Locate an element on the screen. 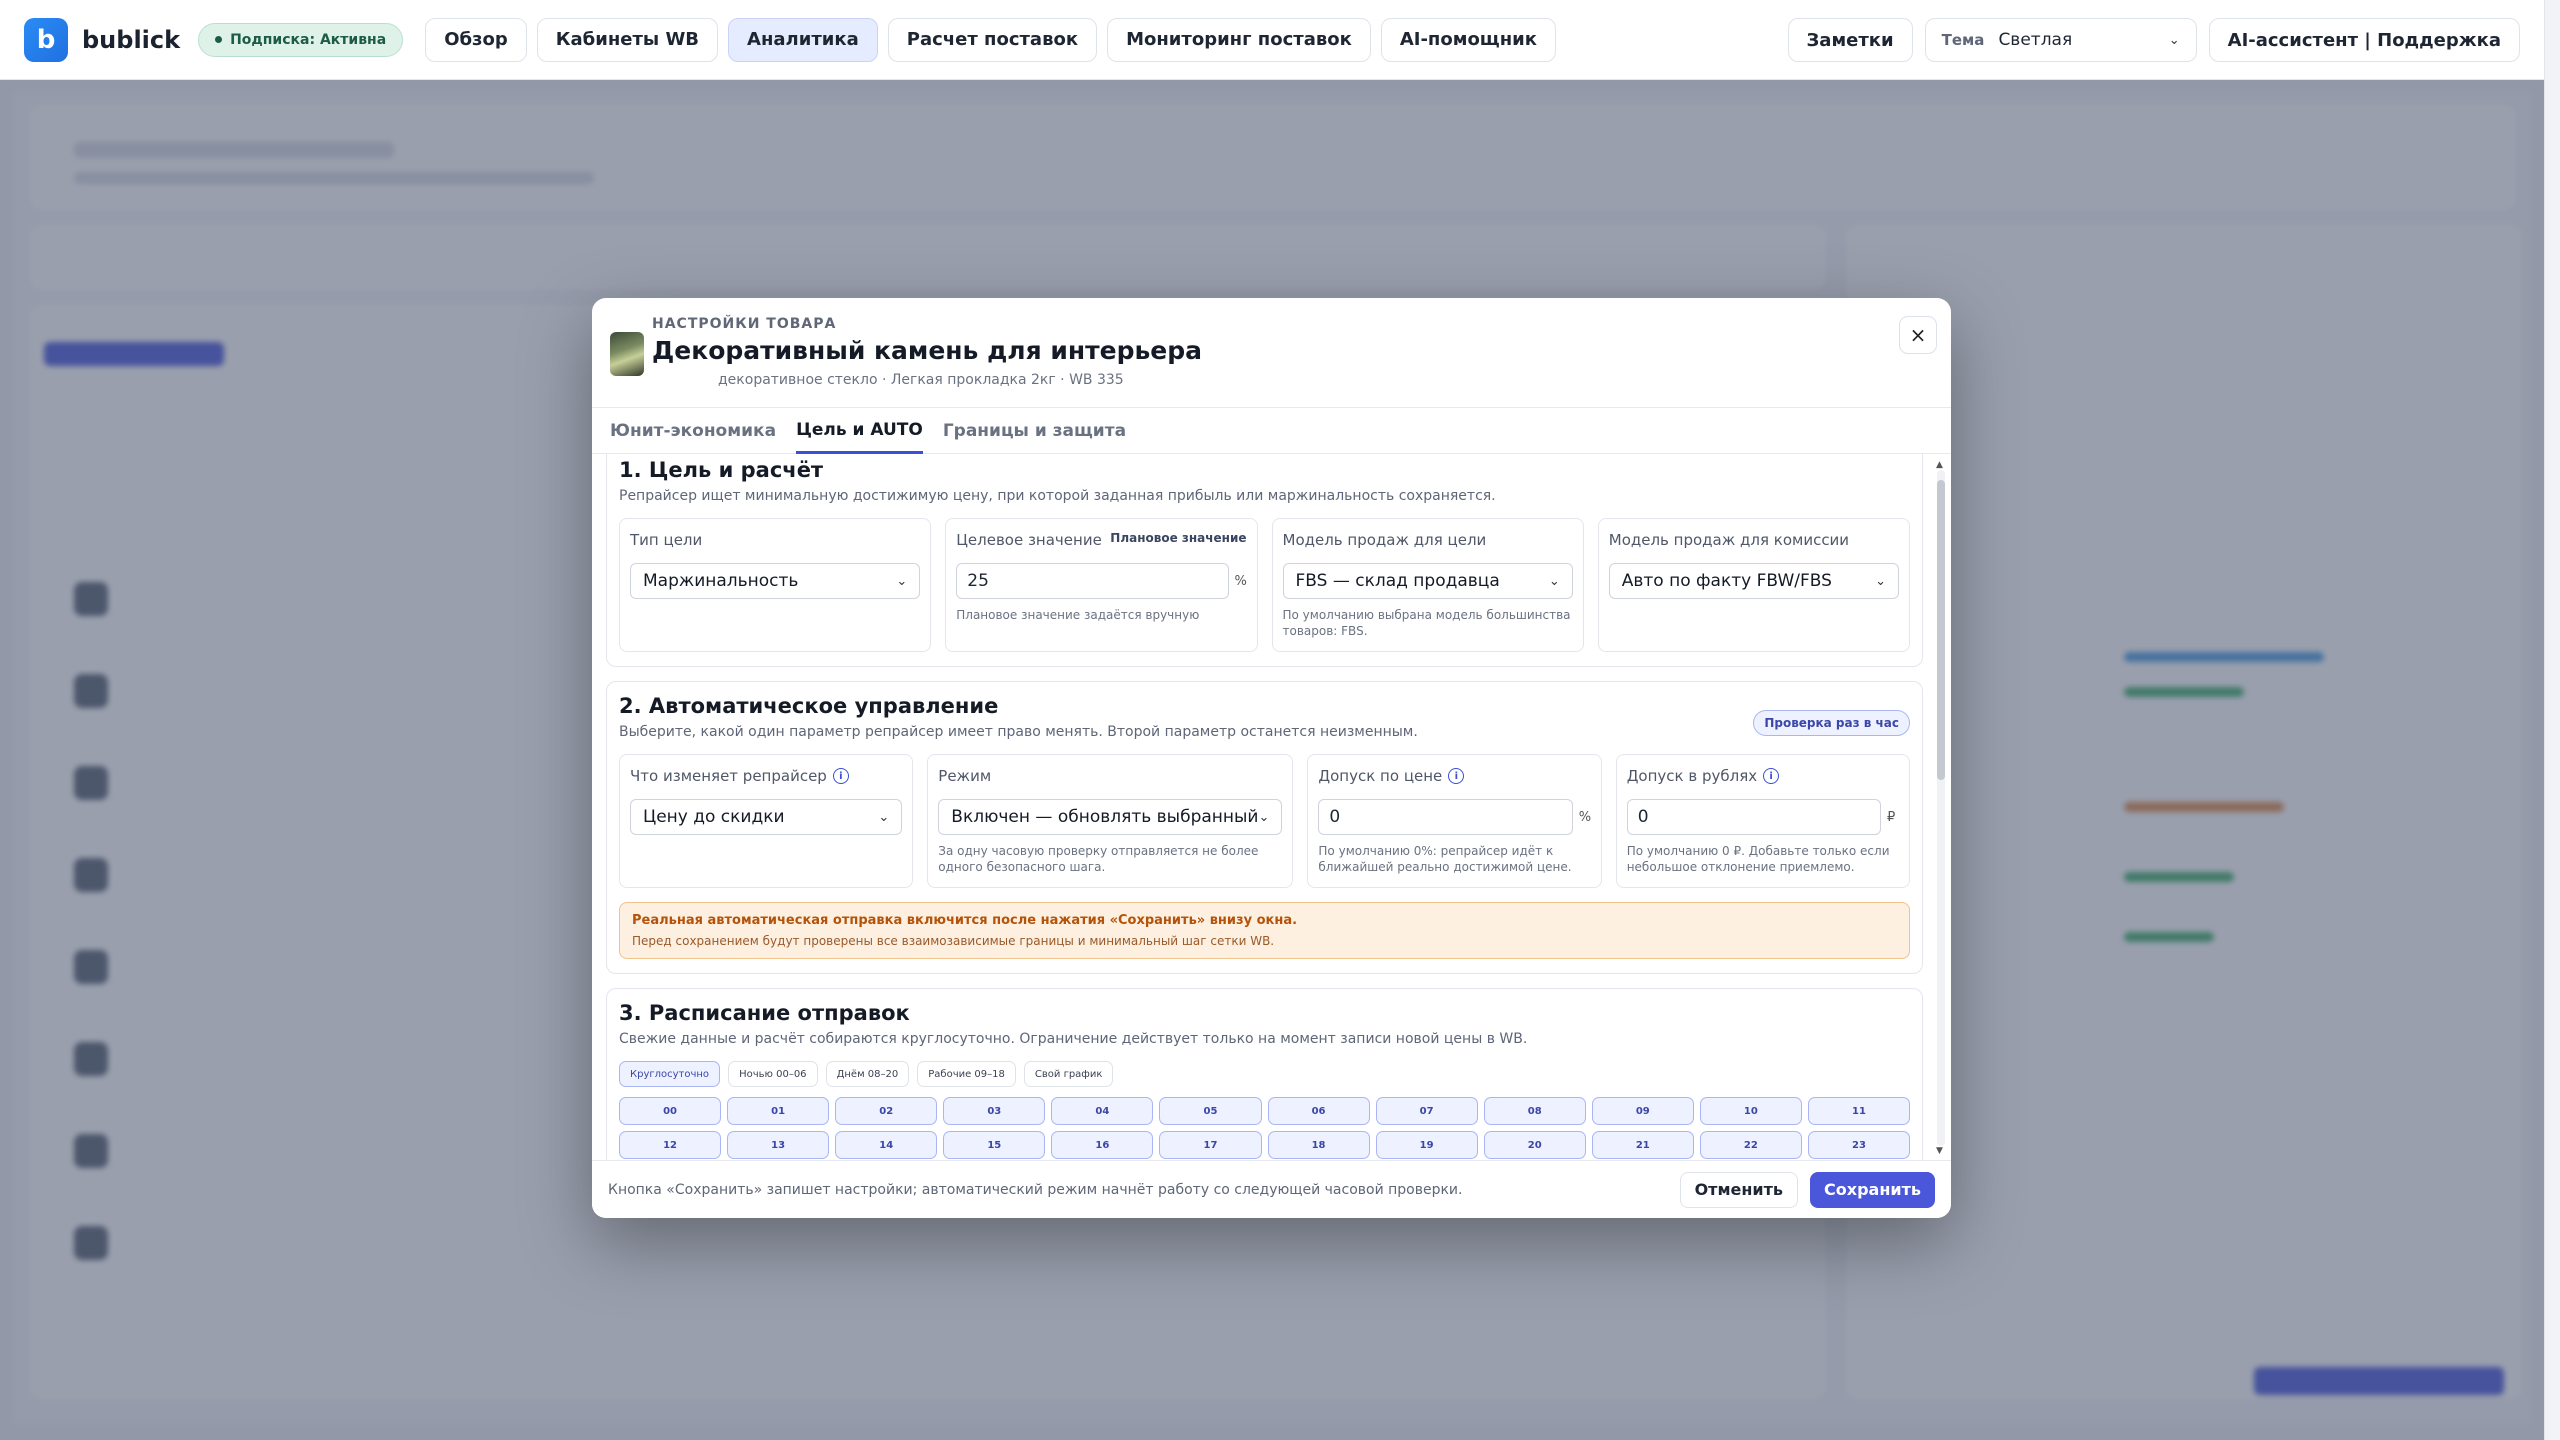 The height and width of the screenshot is (1440, 2560). hour-toggle: 03 is located at coordinates (994, 1111).